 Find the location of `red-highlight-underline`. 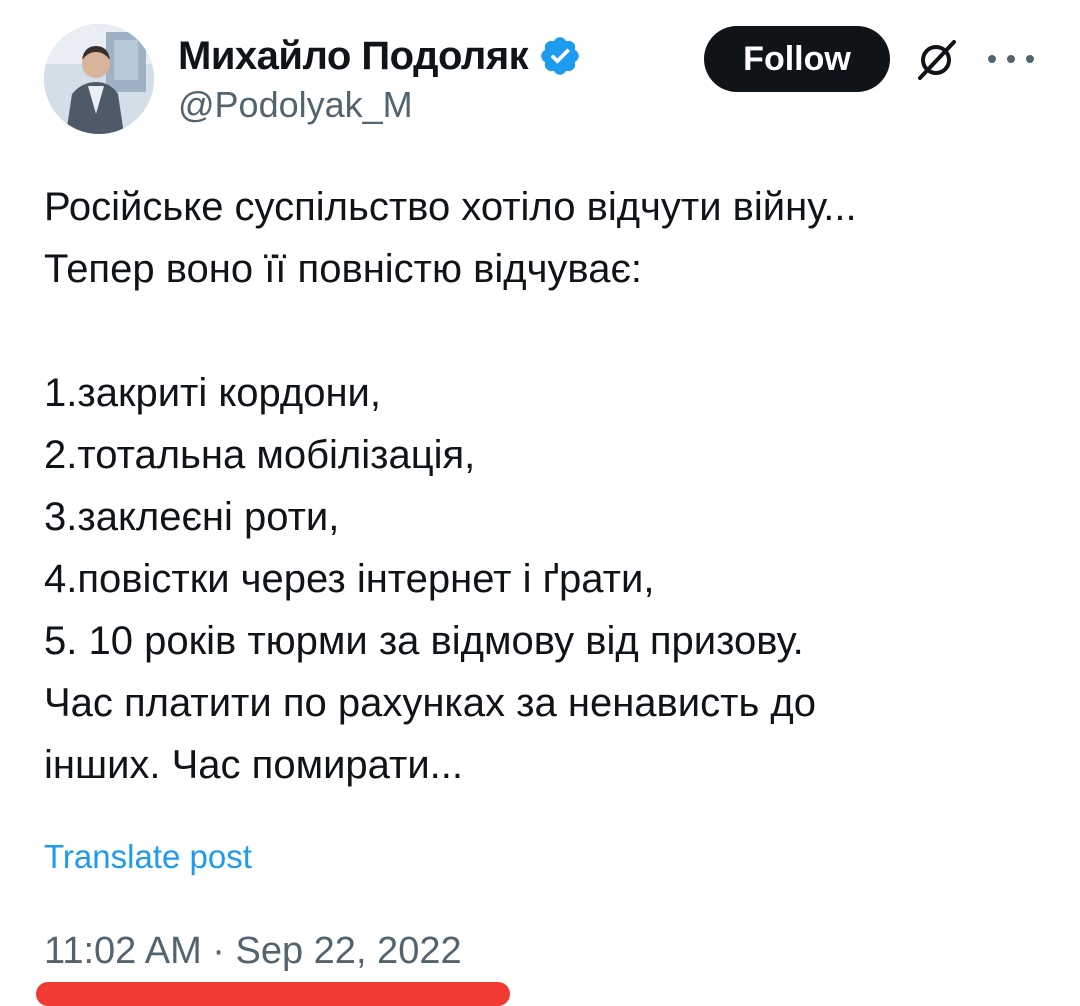

red-highlight-underline is located at coordinates (273, 994).